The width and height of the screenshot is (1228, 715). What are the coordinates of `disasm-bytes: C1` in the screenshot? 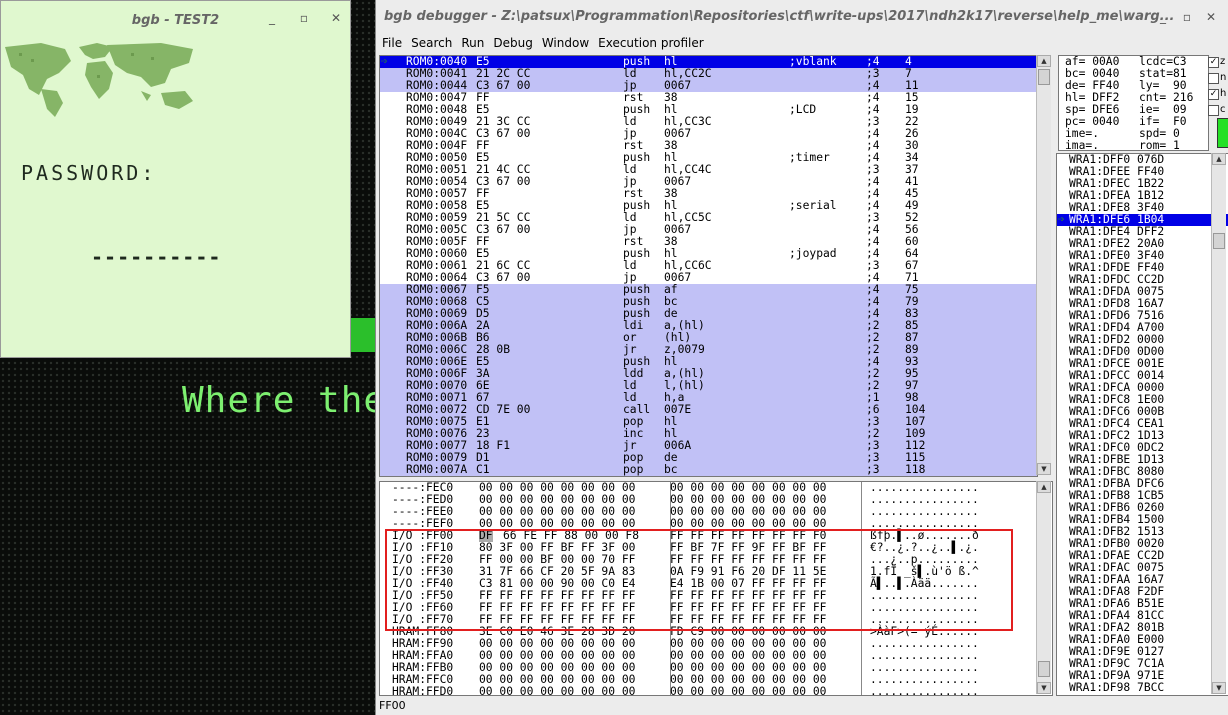 It's located at (483, 469).